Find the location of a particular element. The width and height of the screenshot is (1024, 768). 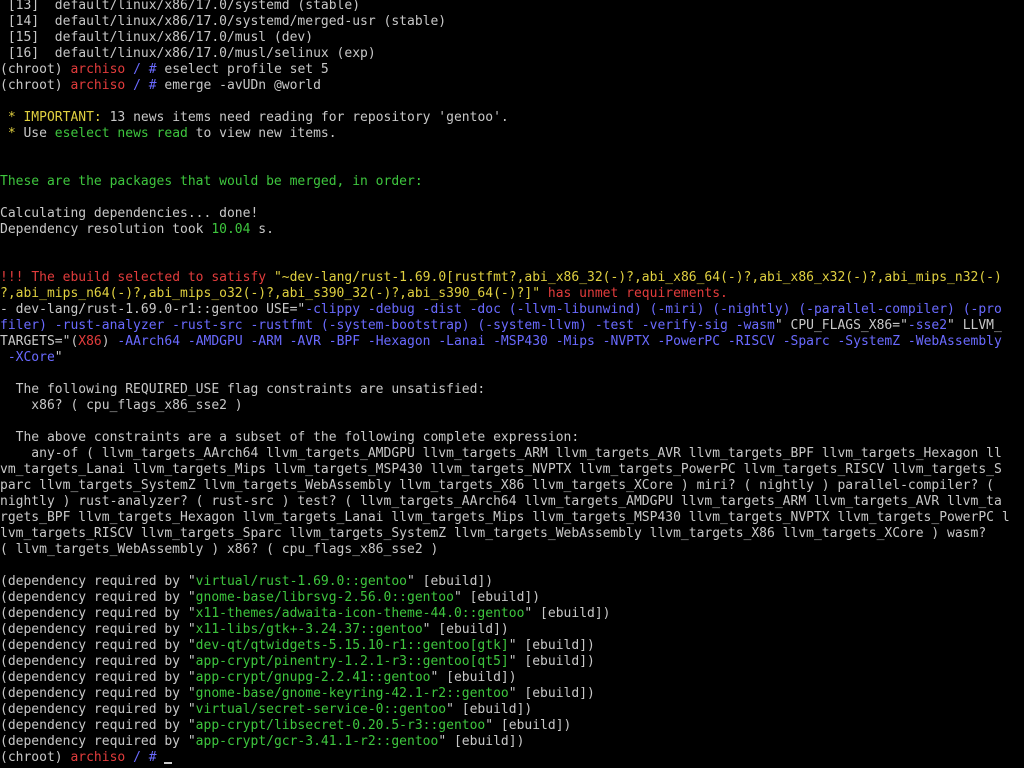

terminal-line: x86? ( cpu_flags_x86_sse2 ) is located at coordinates (512, 406).